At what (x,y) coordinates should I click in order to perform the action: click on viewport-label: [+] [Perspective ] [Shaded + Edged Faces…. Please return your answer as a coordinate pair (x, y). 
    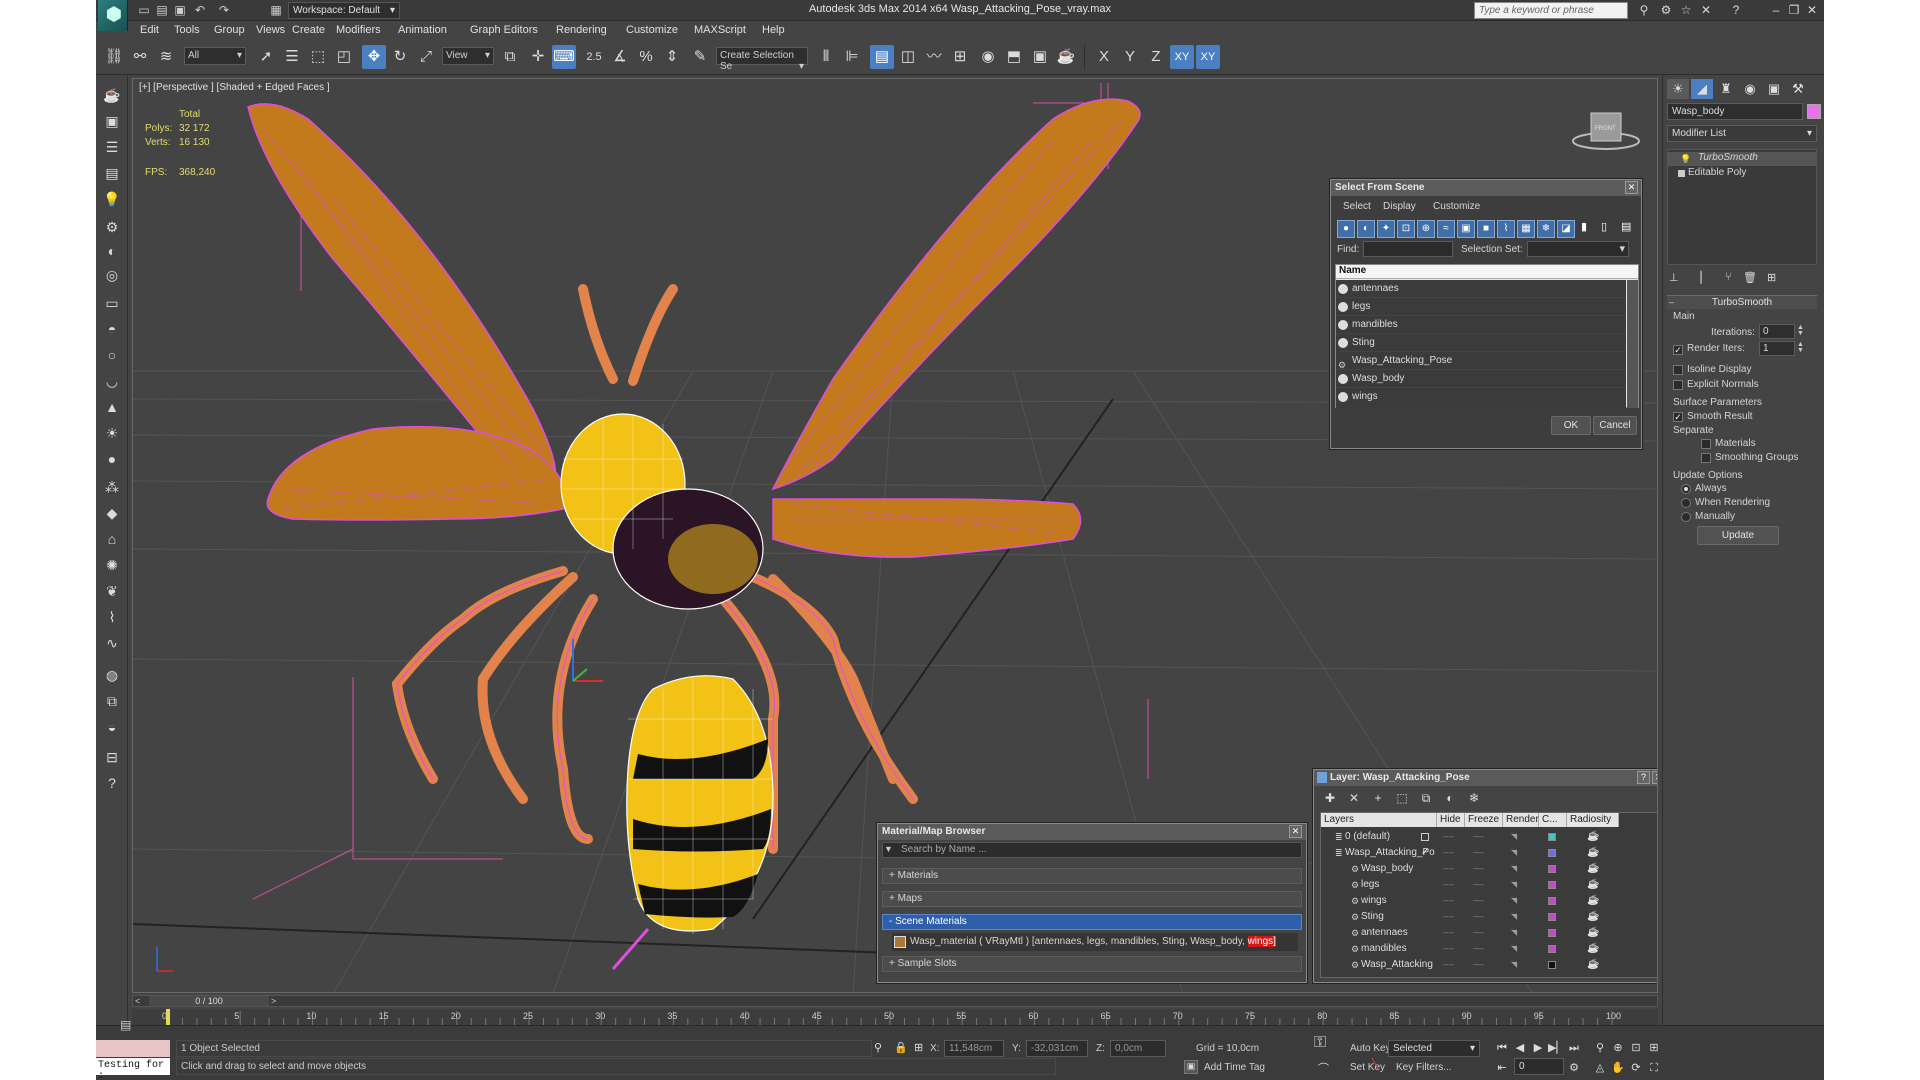
    Looking at the image, I should click on (234, 87).